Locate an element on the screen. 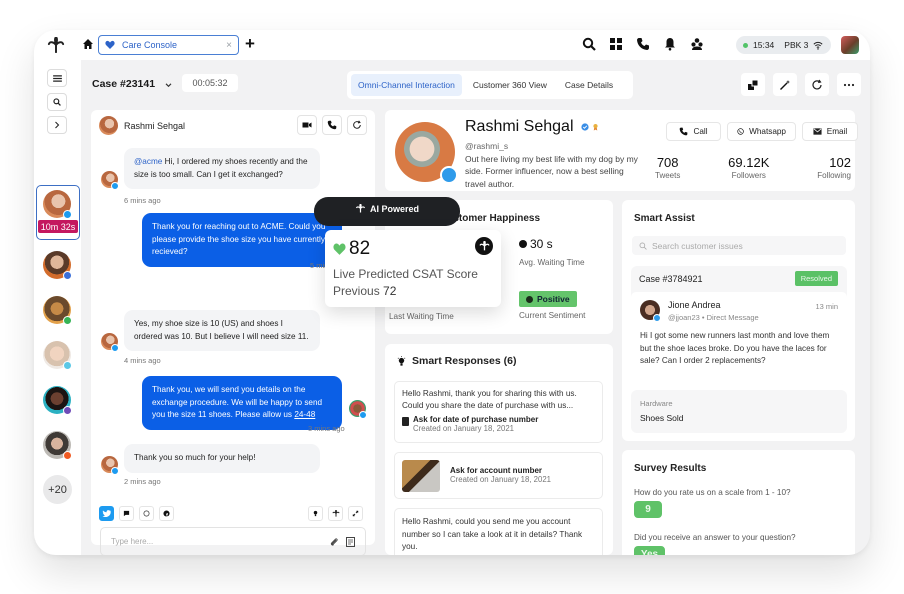  tab-customer-360: Customer 360 View is located at coordinates (510, 85).